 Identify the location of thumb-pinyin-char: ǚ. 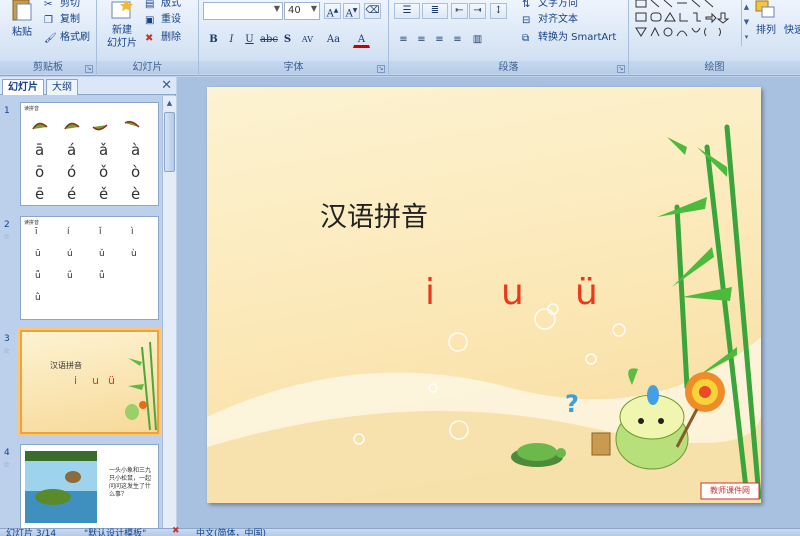
(102, 276).